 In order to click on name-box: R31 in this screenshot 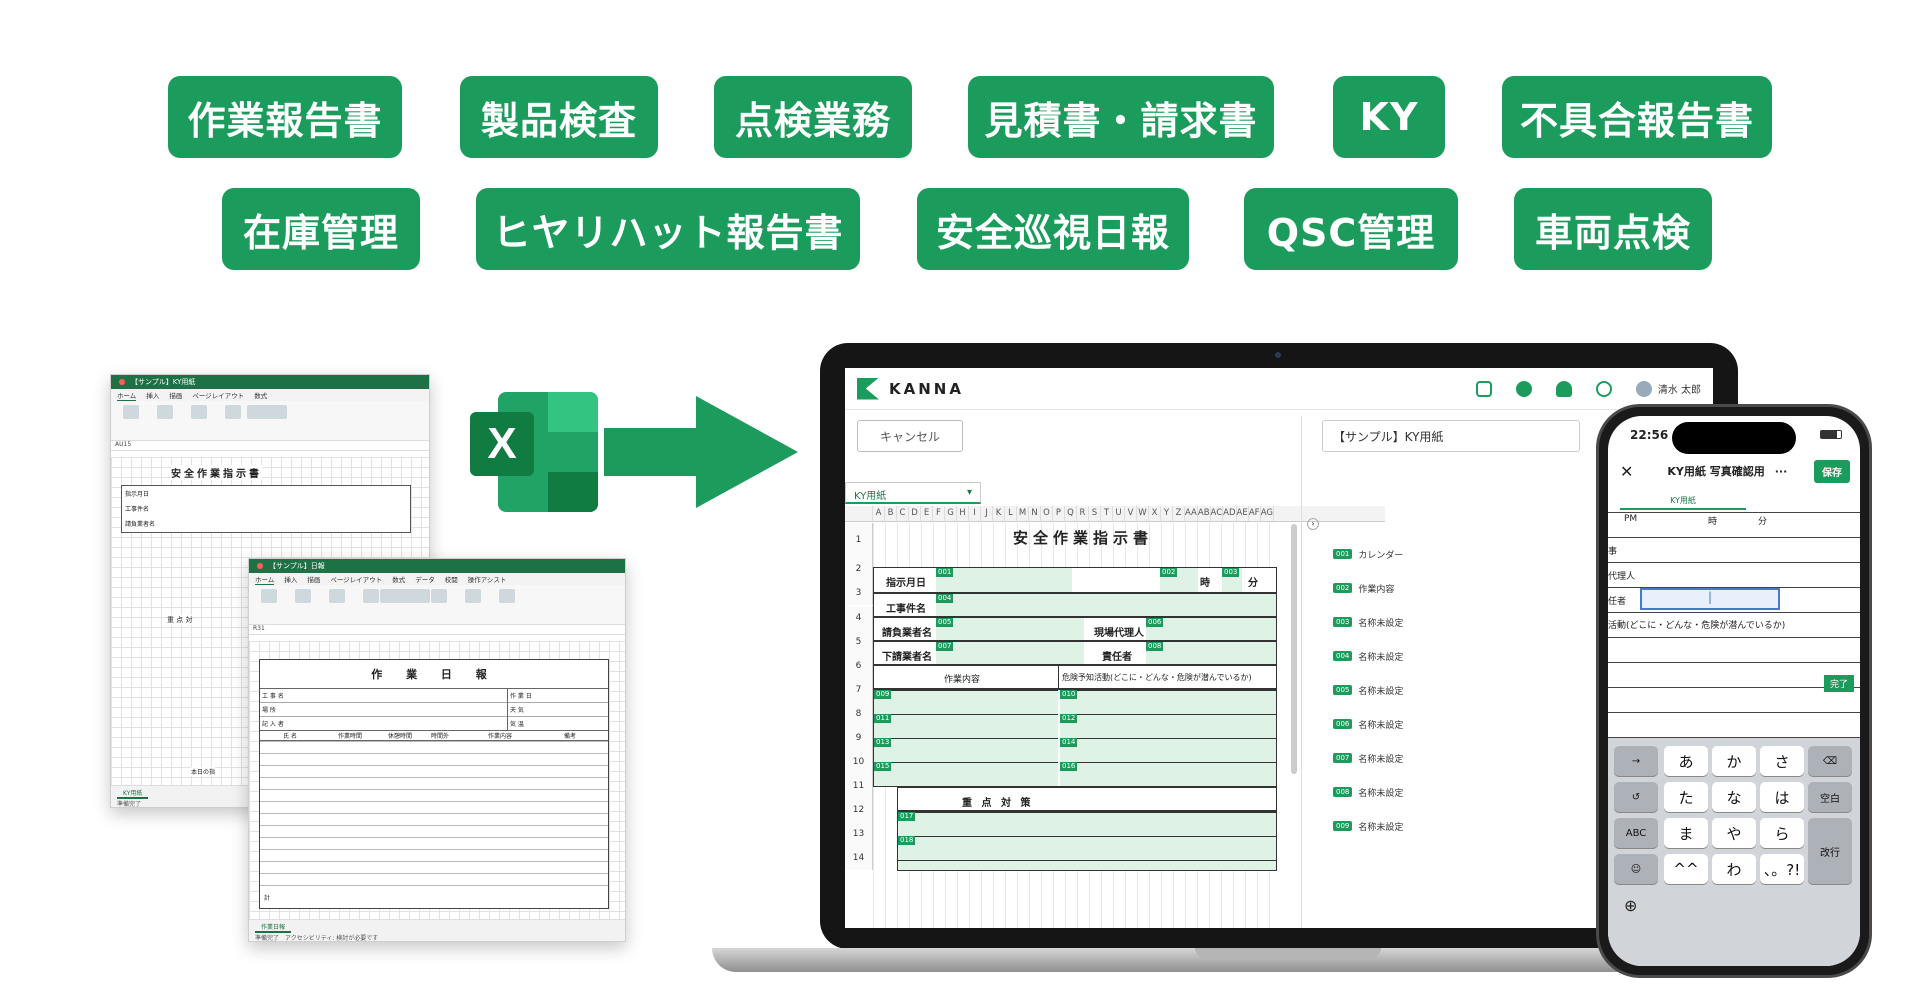, I will do `click(437, 630)`.